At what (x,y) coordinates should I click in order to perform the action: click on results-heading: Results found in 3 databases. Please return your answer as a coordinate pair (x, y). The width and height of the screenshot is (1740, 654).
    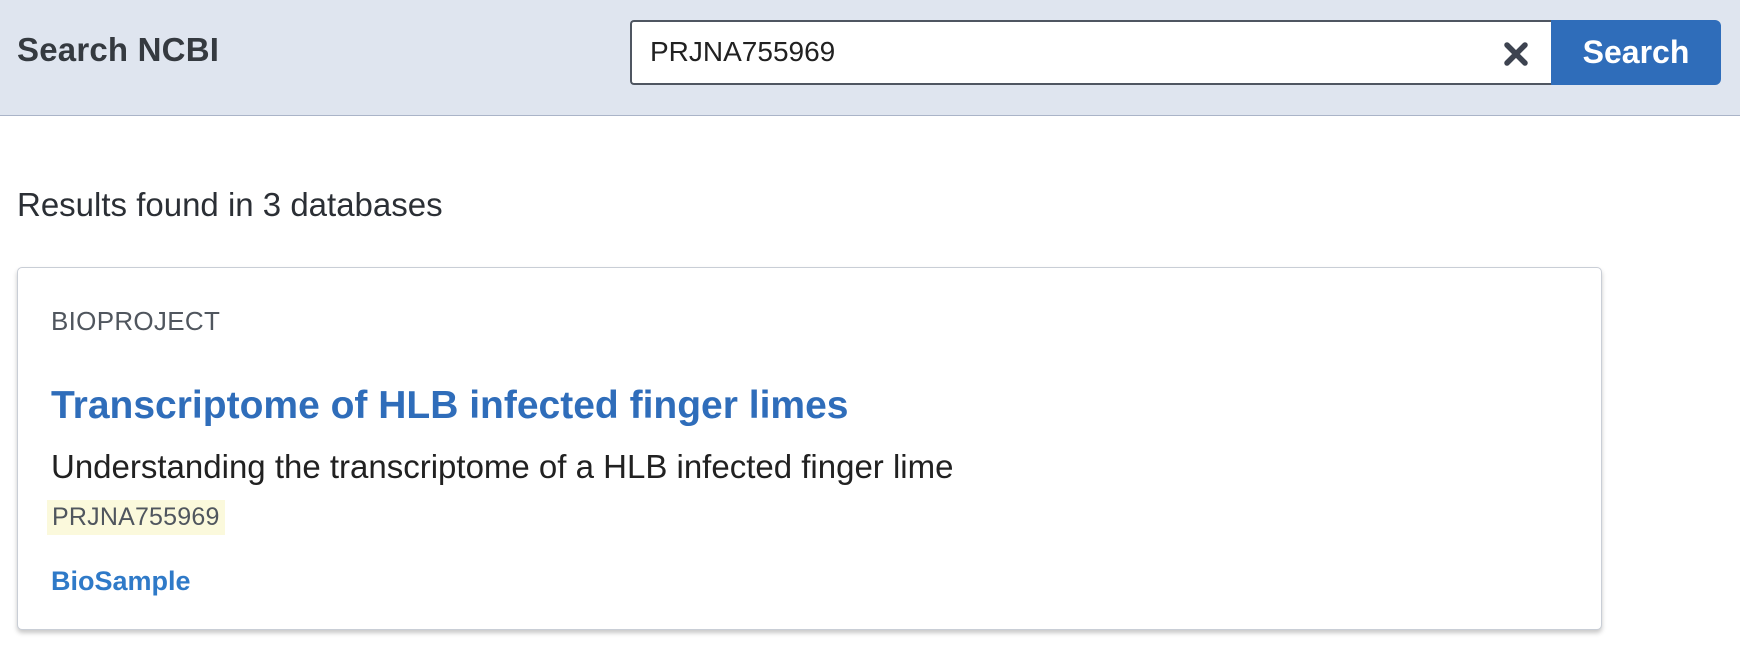
    Looking at the image, I should click on (230, 204).